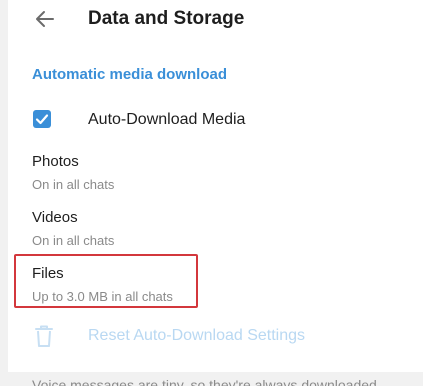 The width and height of the screenshot is (423, 386). Describe the element at coordinates (197, 335) in the screenshot. I see `reset-label: Reset Auto-Download Settings` at that location.